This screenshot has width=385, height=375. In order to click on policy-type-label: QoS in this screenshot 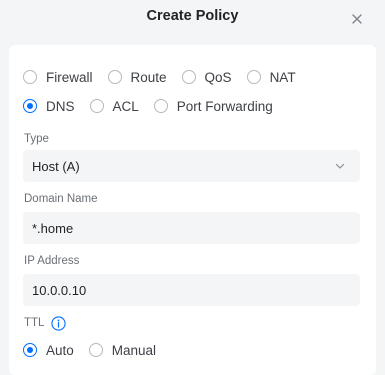, I will do `click(218, 77)`.